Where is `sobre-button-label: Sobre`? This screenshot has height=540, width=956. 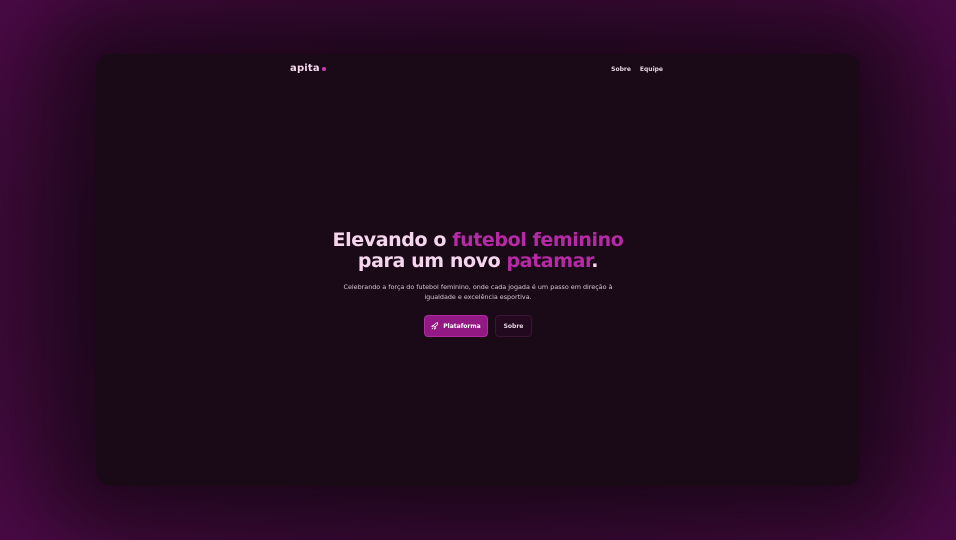 sobre-button-label: Sobre is located at coordinates (513, 326).